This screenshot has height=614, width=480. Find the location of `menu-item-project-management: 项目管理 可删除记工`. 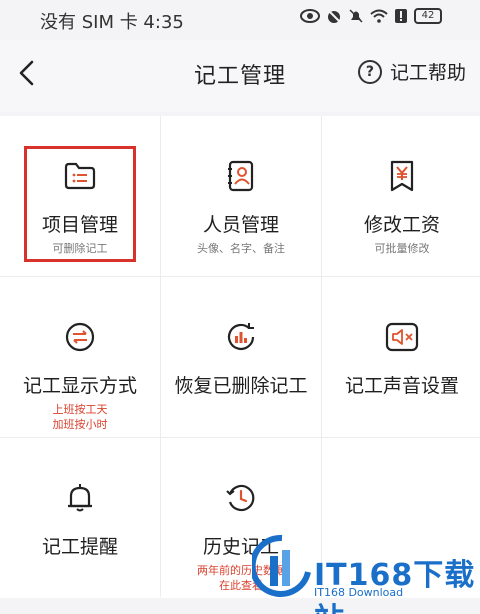

menu-item-project-management: 项目管理 可删除记工 is located at coordinates (80, 196).